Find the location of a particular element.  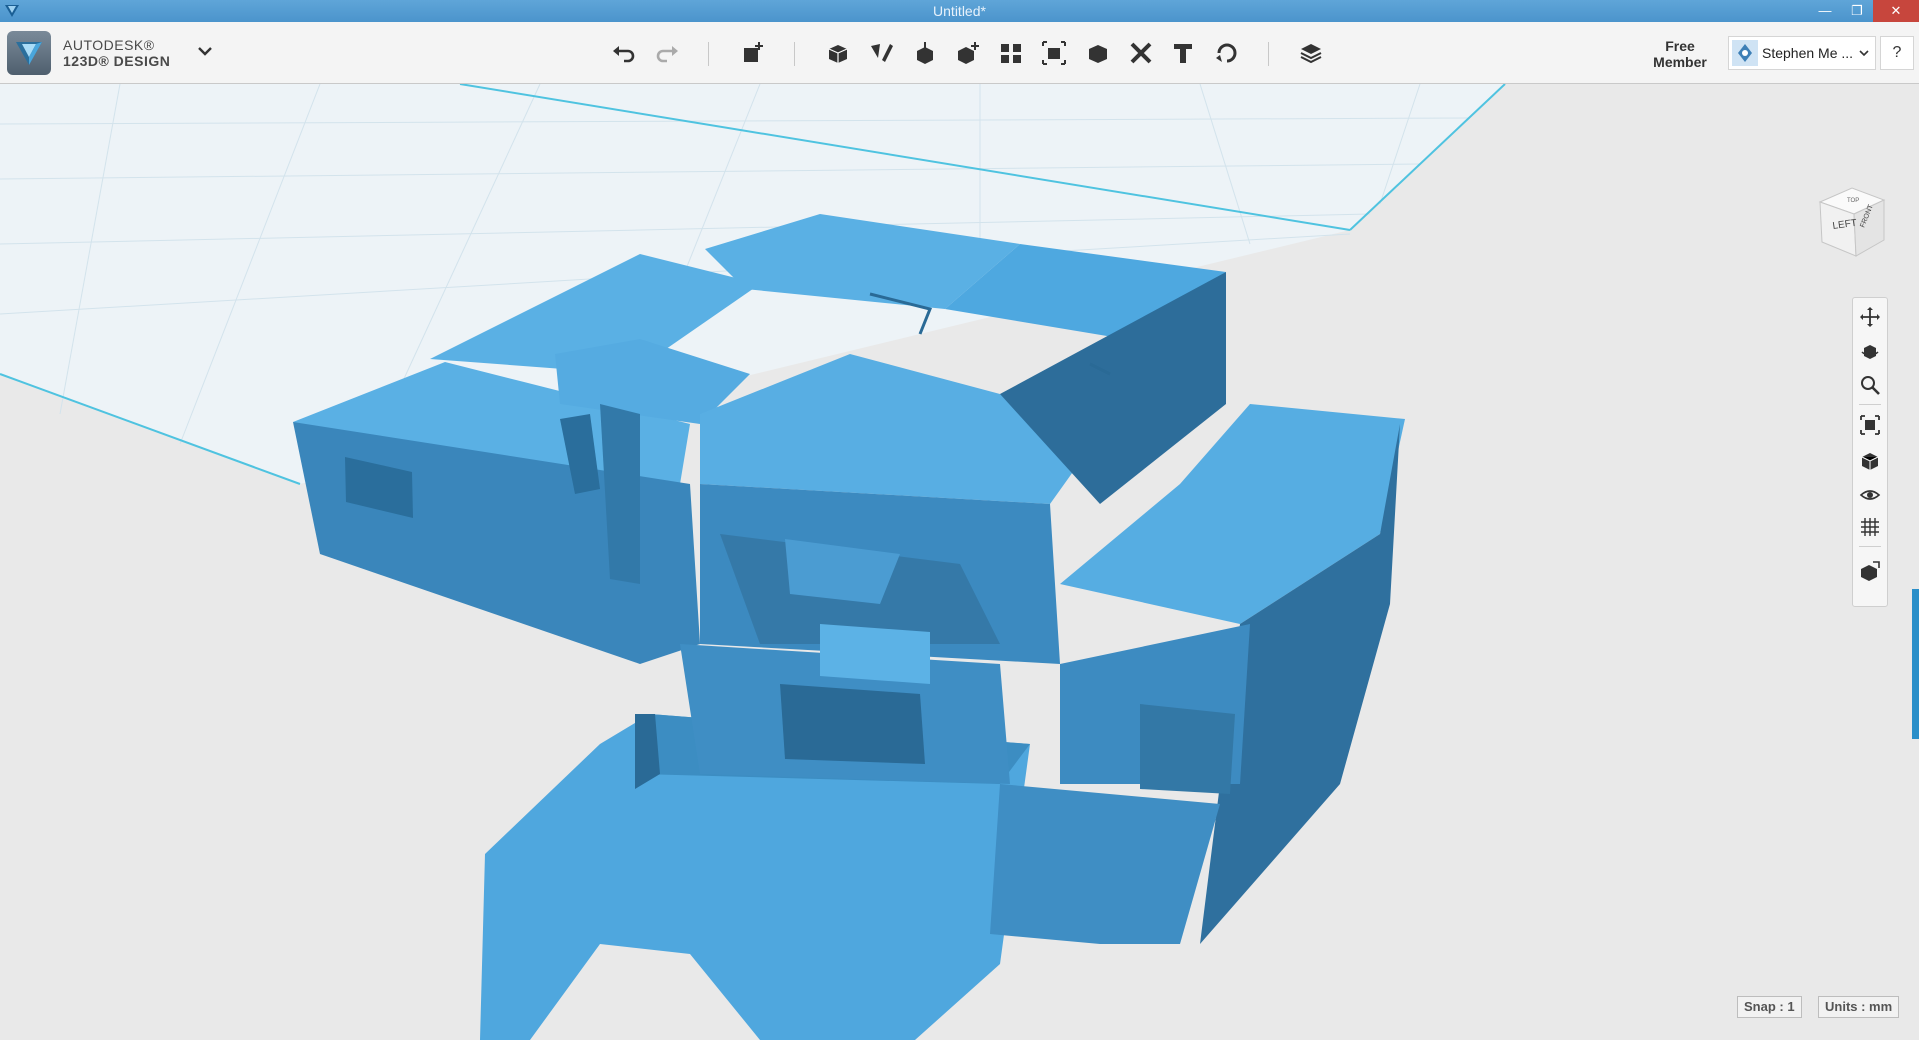

text-icon is located at coordinates (1183, 53).